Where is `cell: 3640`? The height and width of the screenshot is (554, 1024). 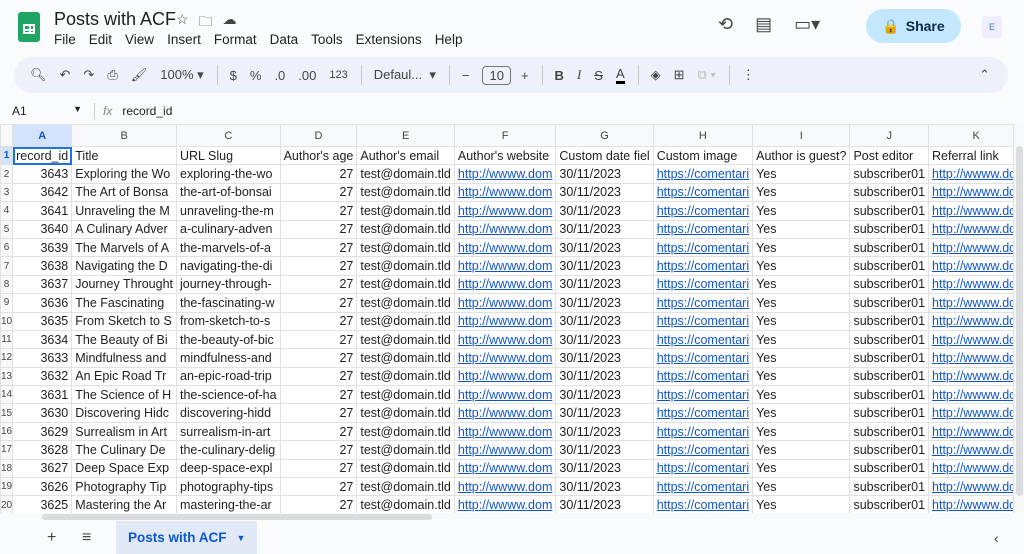
cell: 3640 is located at coordinates (42, 229).